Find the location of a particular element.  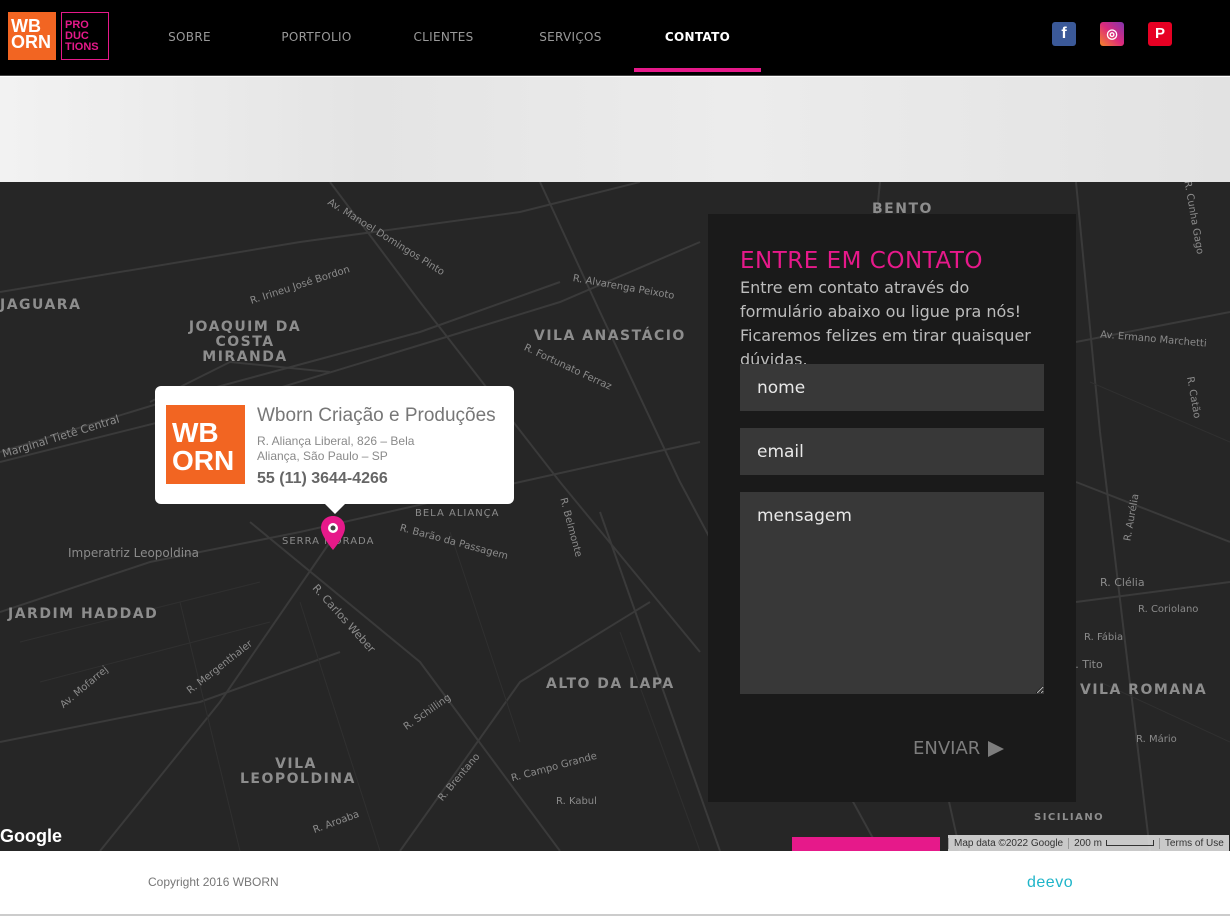

nav-sobre: SOBRE is located at coordinates (189, 38).